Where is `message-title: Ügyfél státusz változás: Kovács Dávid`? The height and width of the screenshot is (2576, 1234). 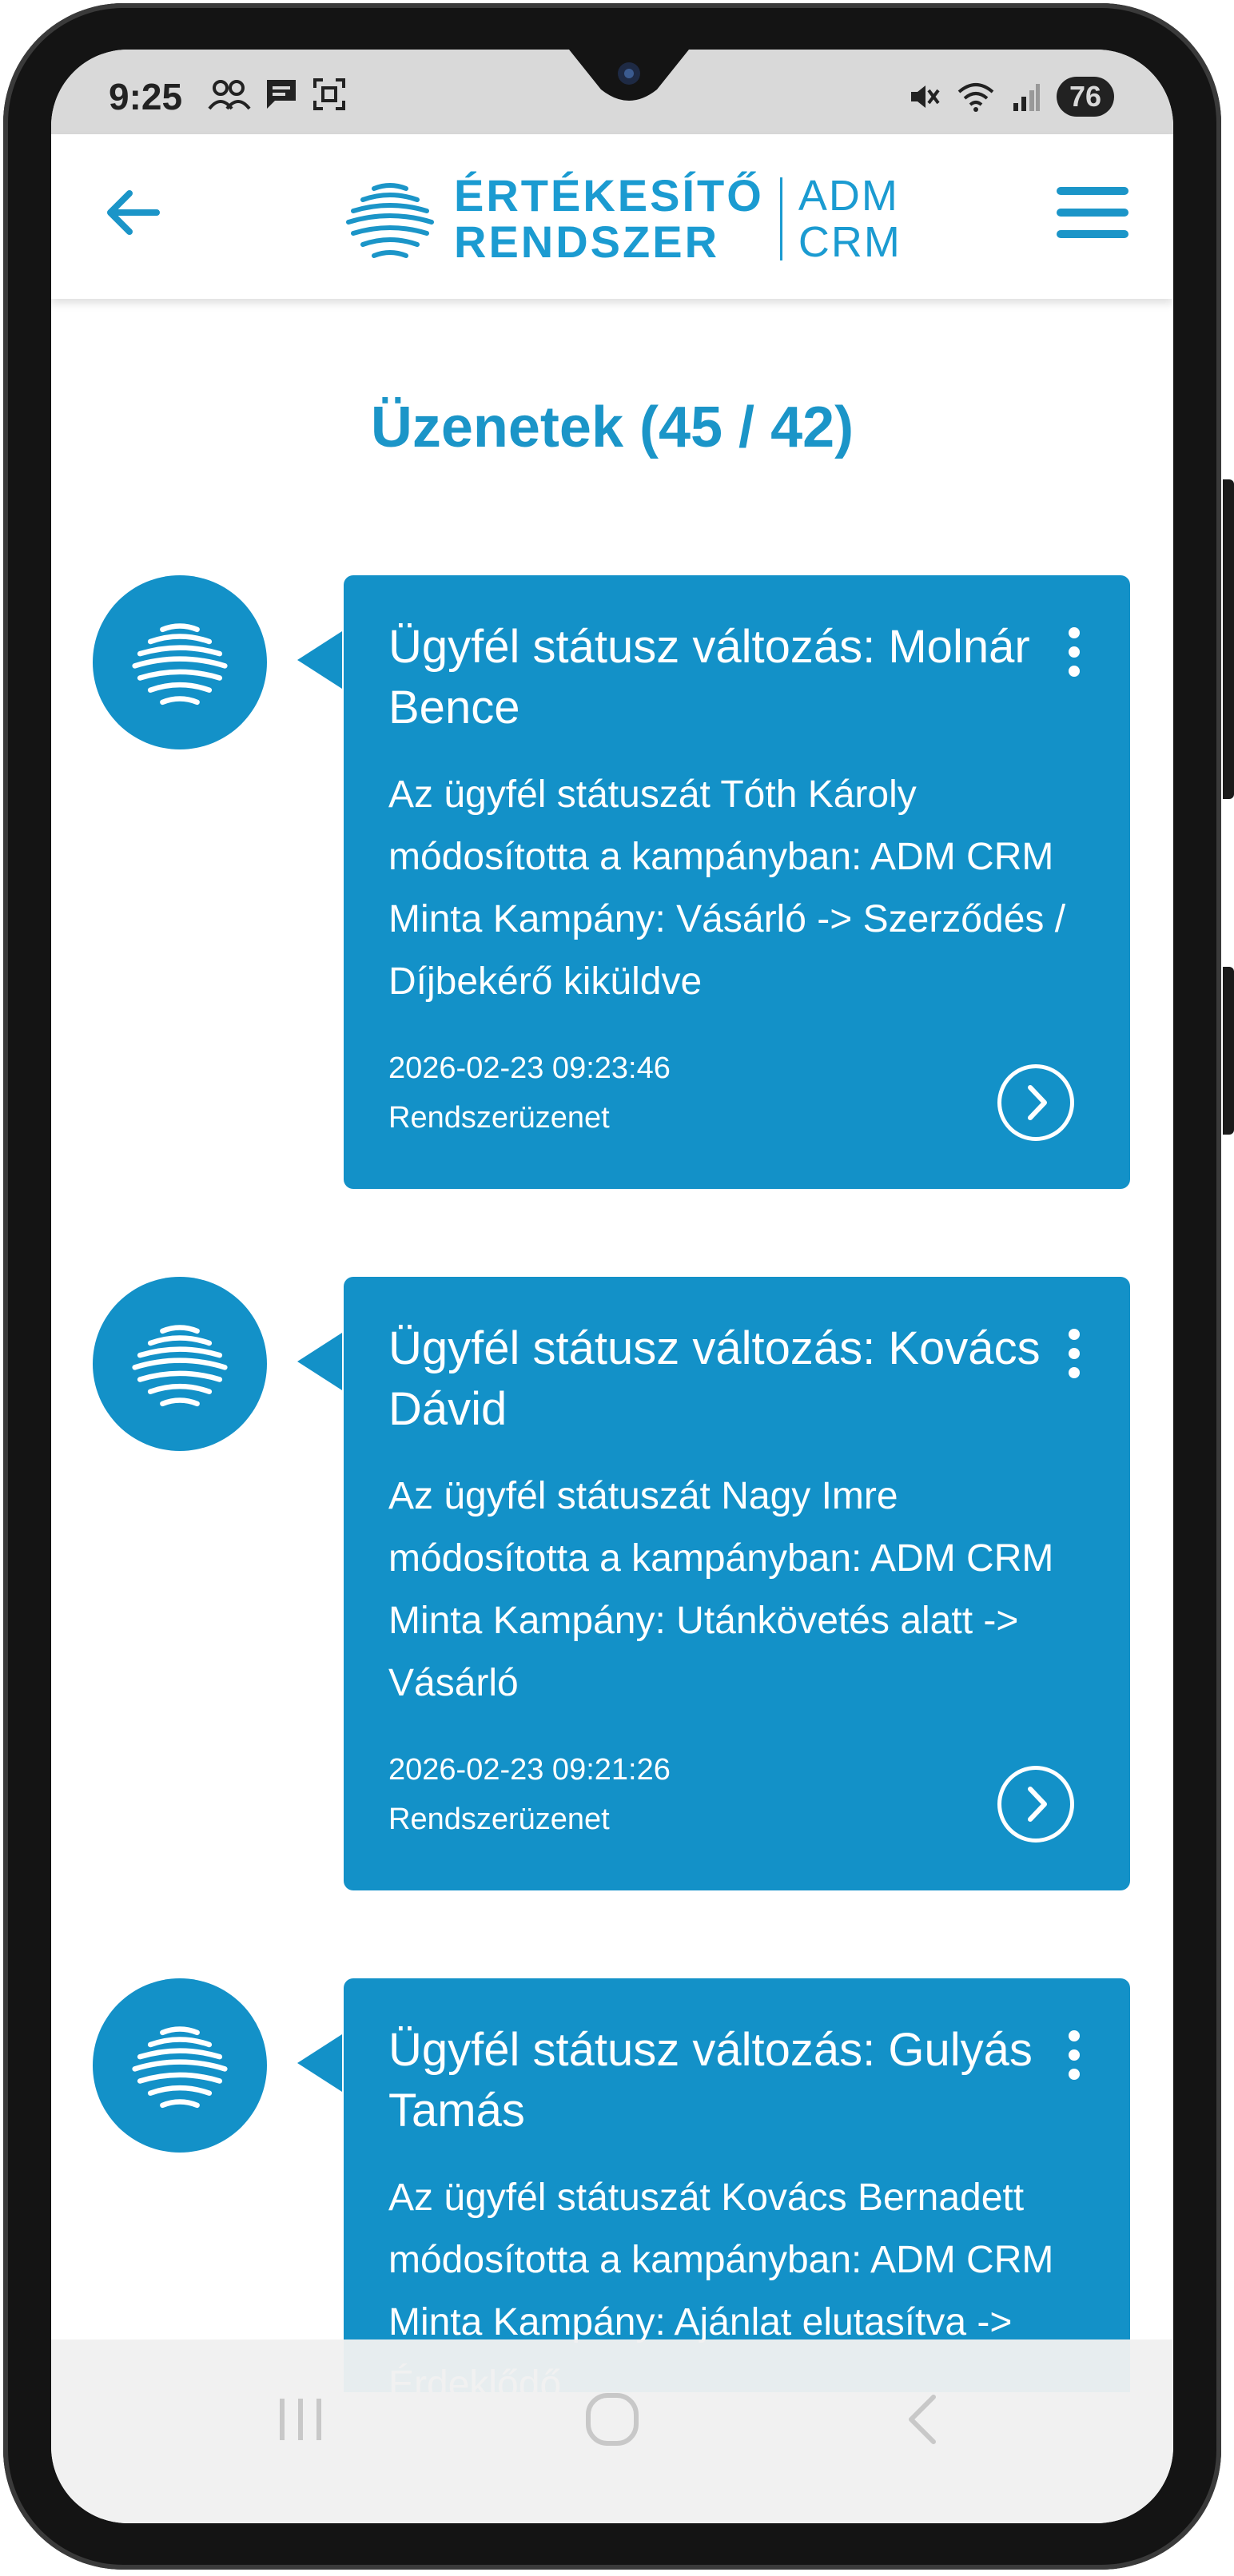
message-title: Ügyfél státusz változás: Kovács Dávid is located at coordinates (714, 1378).